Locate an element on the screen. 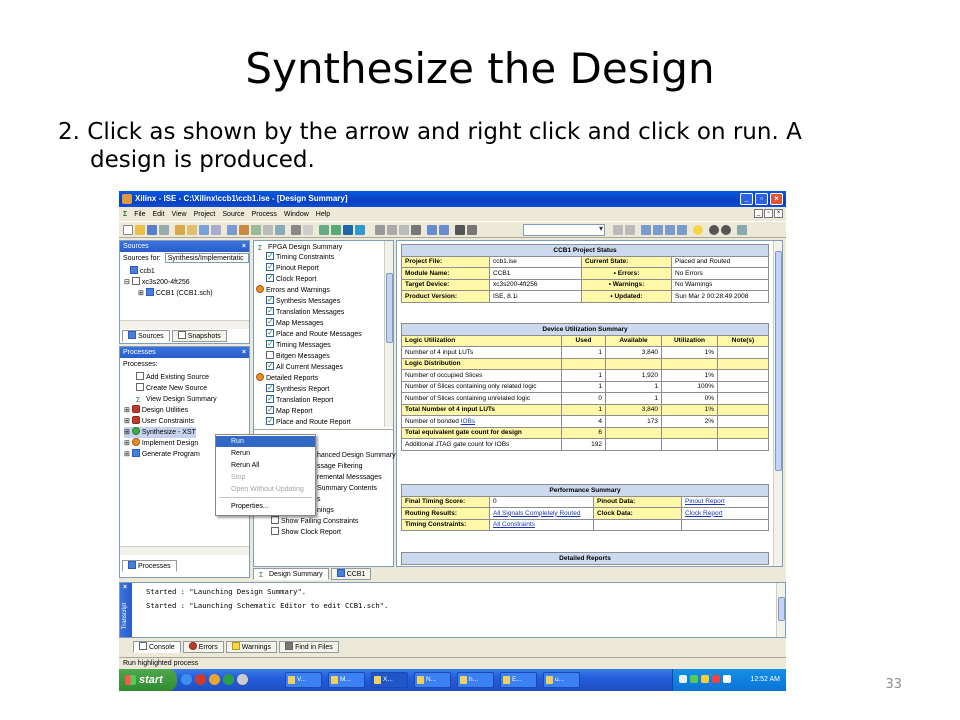 This screenshot has height=720, width=960. tab-processes: Processes is located at coordinates (149, 566).